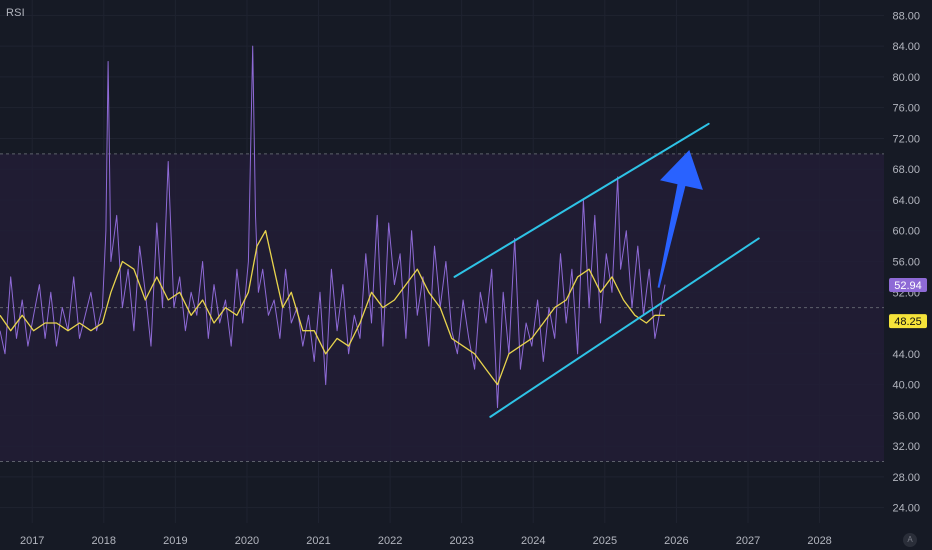  Describe the element at coordinates (906, 78) in the screenshot. I see `y-tick-label: 80.00` at that location.